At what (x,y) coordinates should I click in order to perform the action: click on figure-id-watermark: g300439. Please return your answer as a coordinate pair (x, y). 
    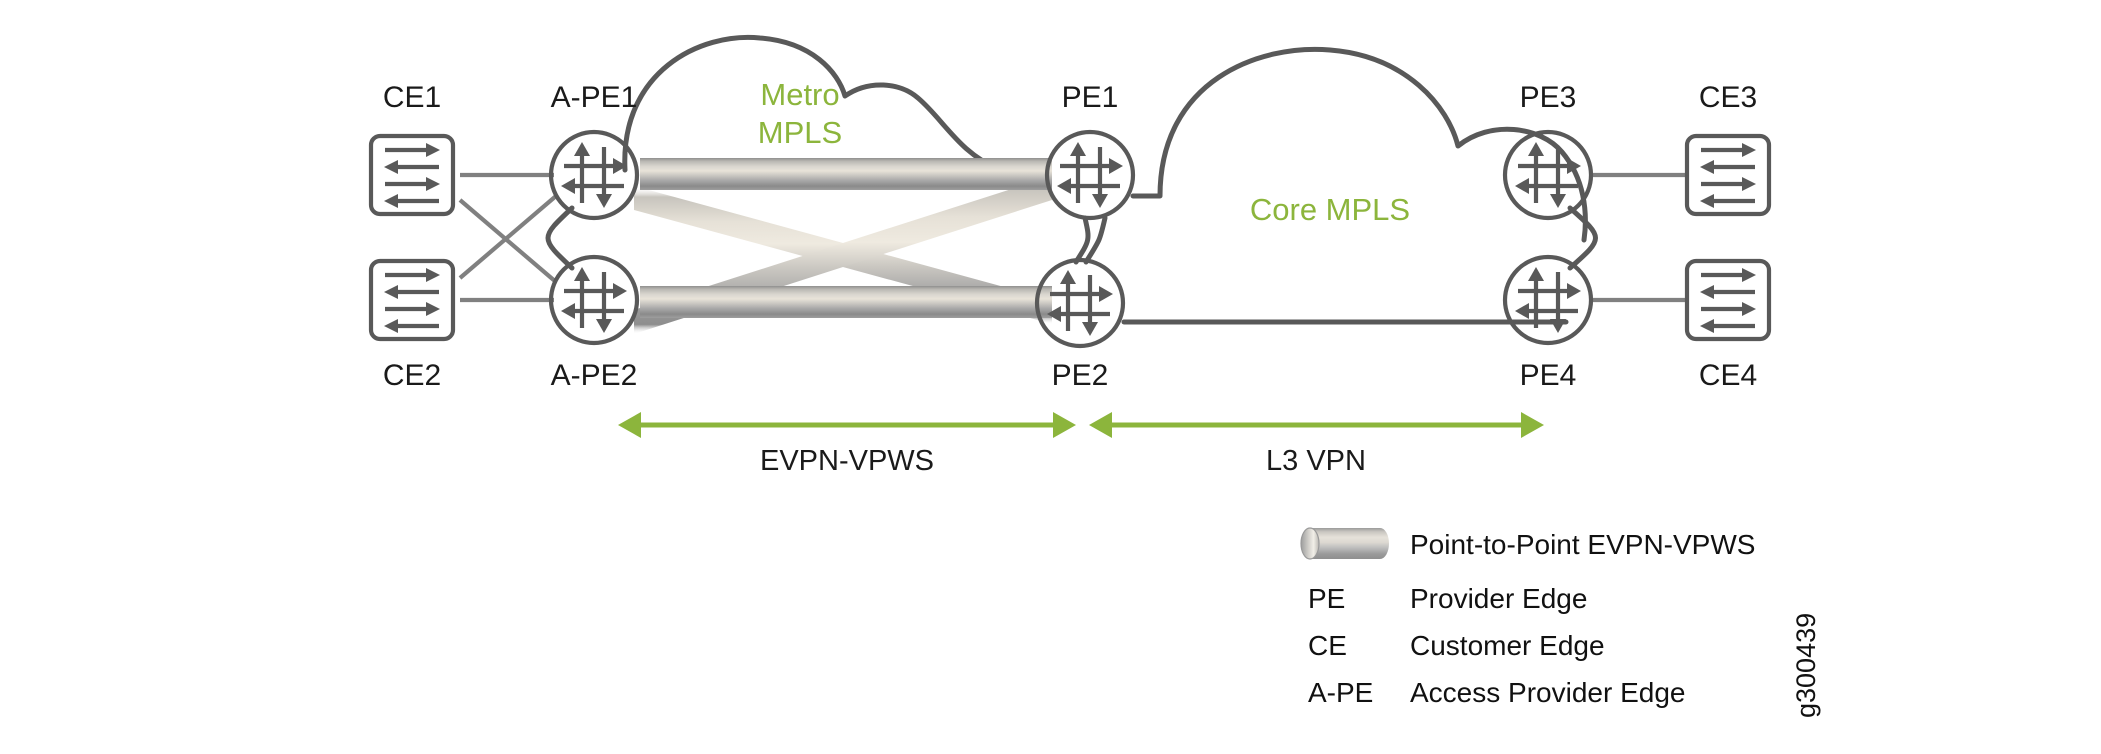
    Looking at the image, I should click on (1806, 665).